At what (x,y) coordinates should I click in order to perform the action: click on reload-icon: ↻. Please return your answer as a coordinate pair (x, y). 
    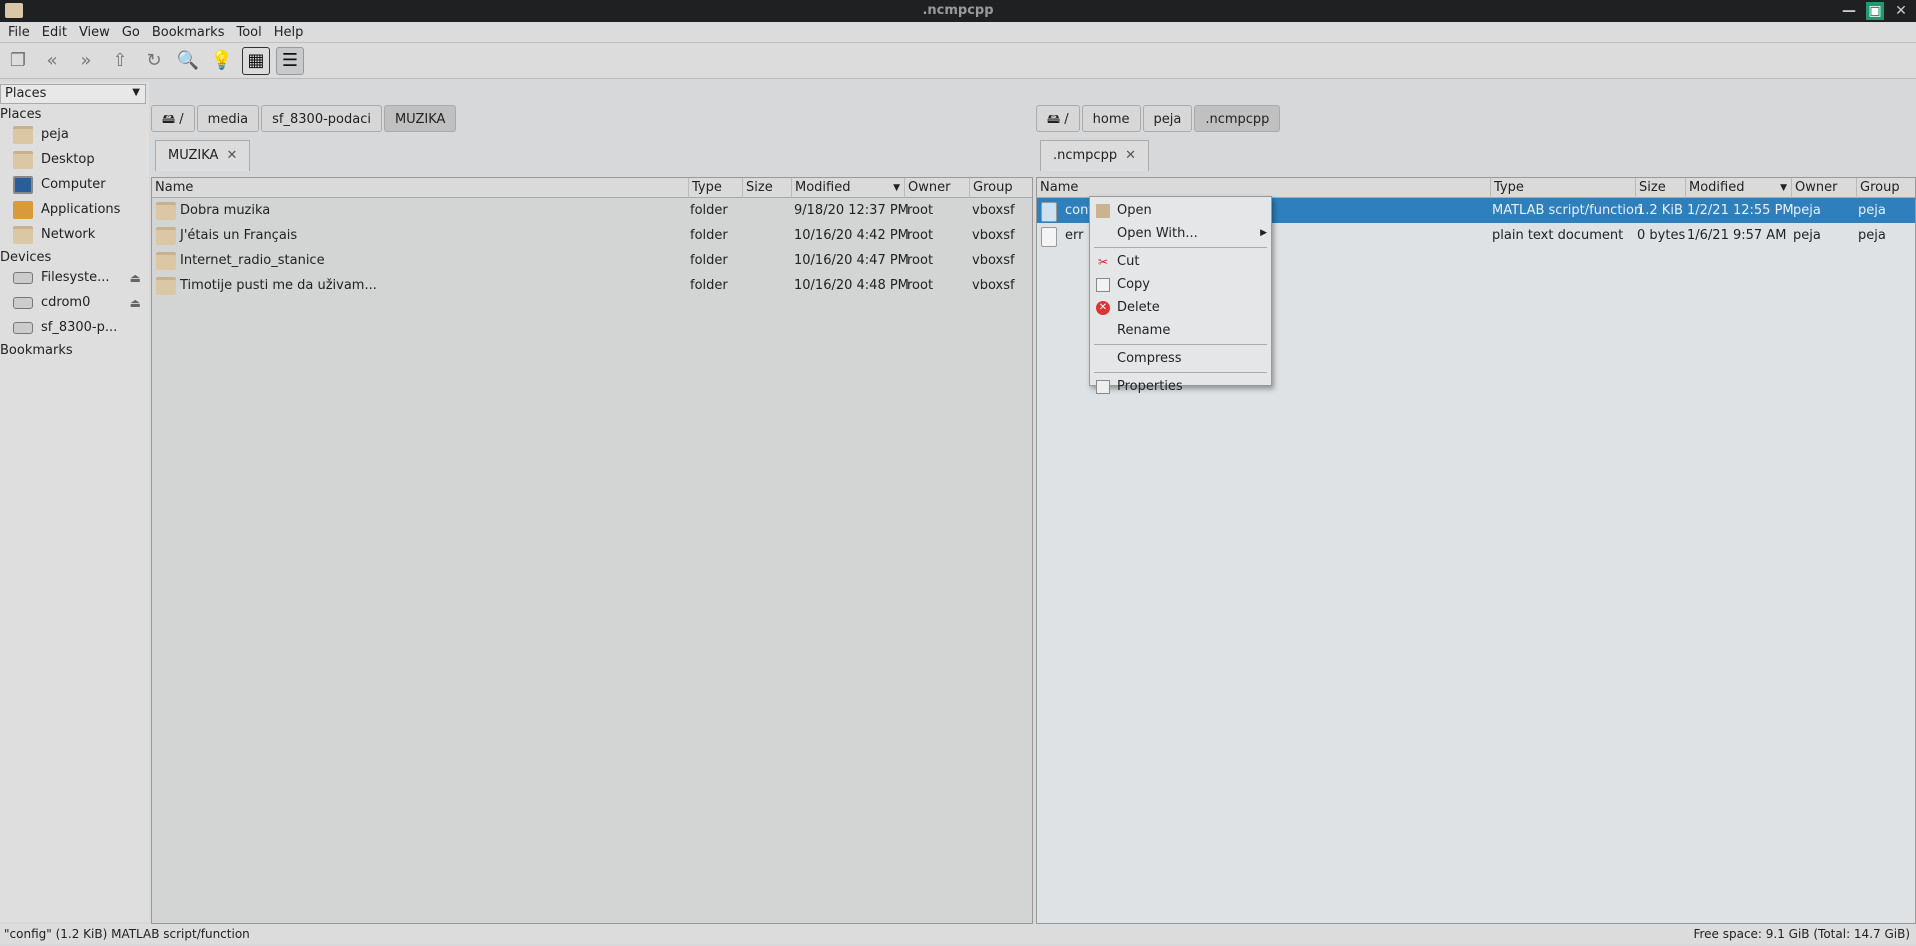
    Looking at the image, I should click on (154, 61).